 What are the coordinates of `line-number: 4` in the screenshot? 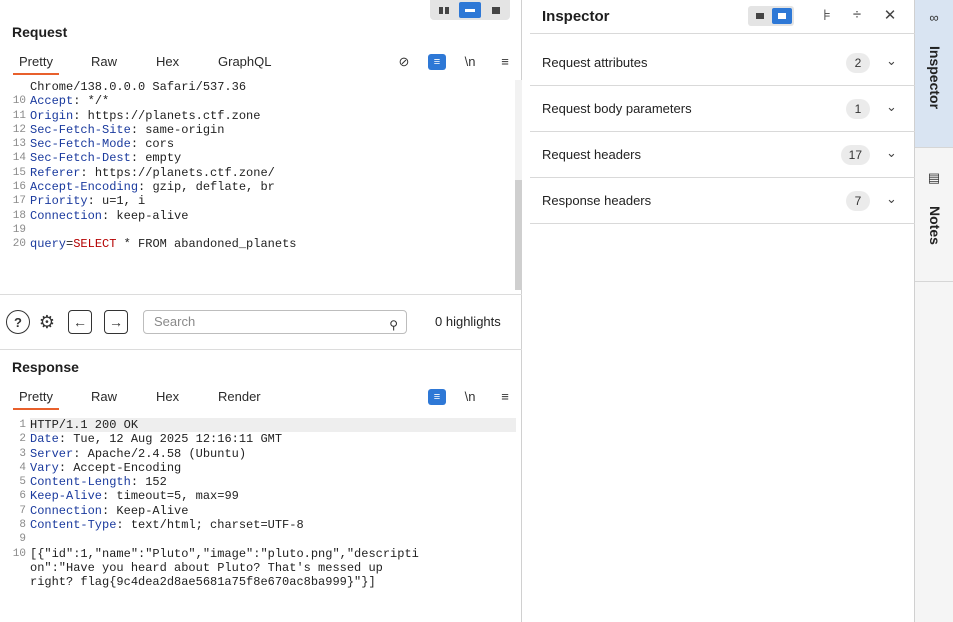 It's located at (22, 467).